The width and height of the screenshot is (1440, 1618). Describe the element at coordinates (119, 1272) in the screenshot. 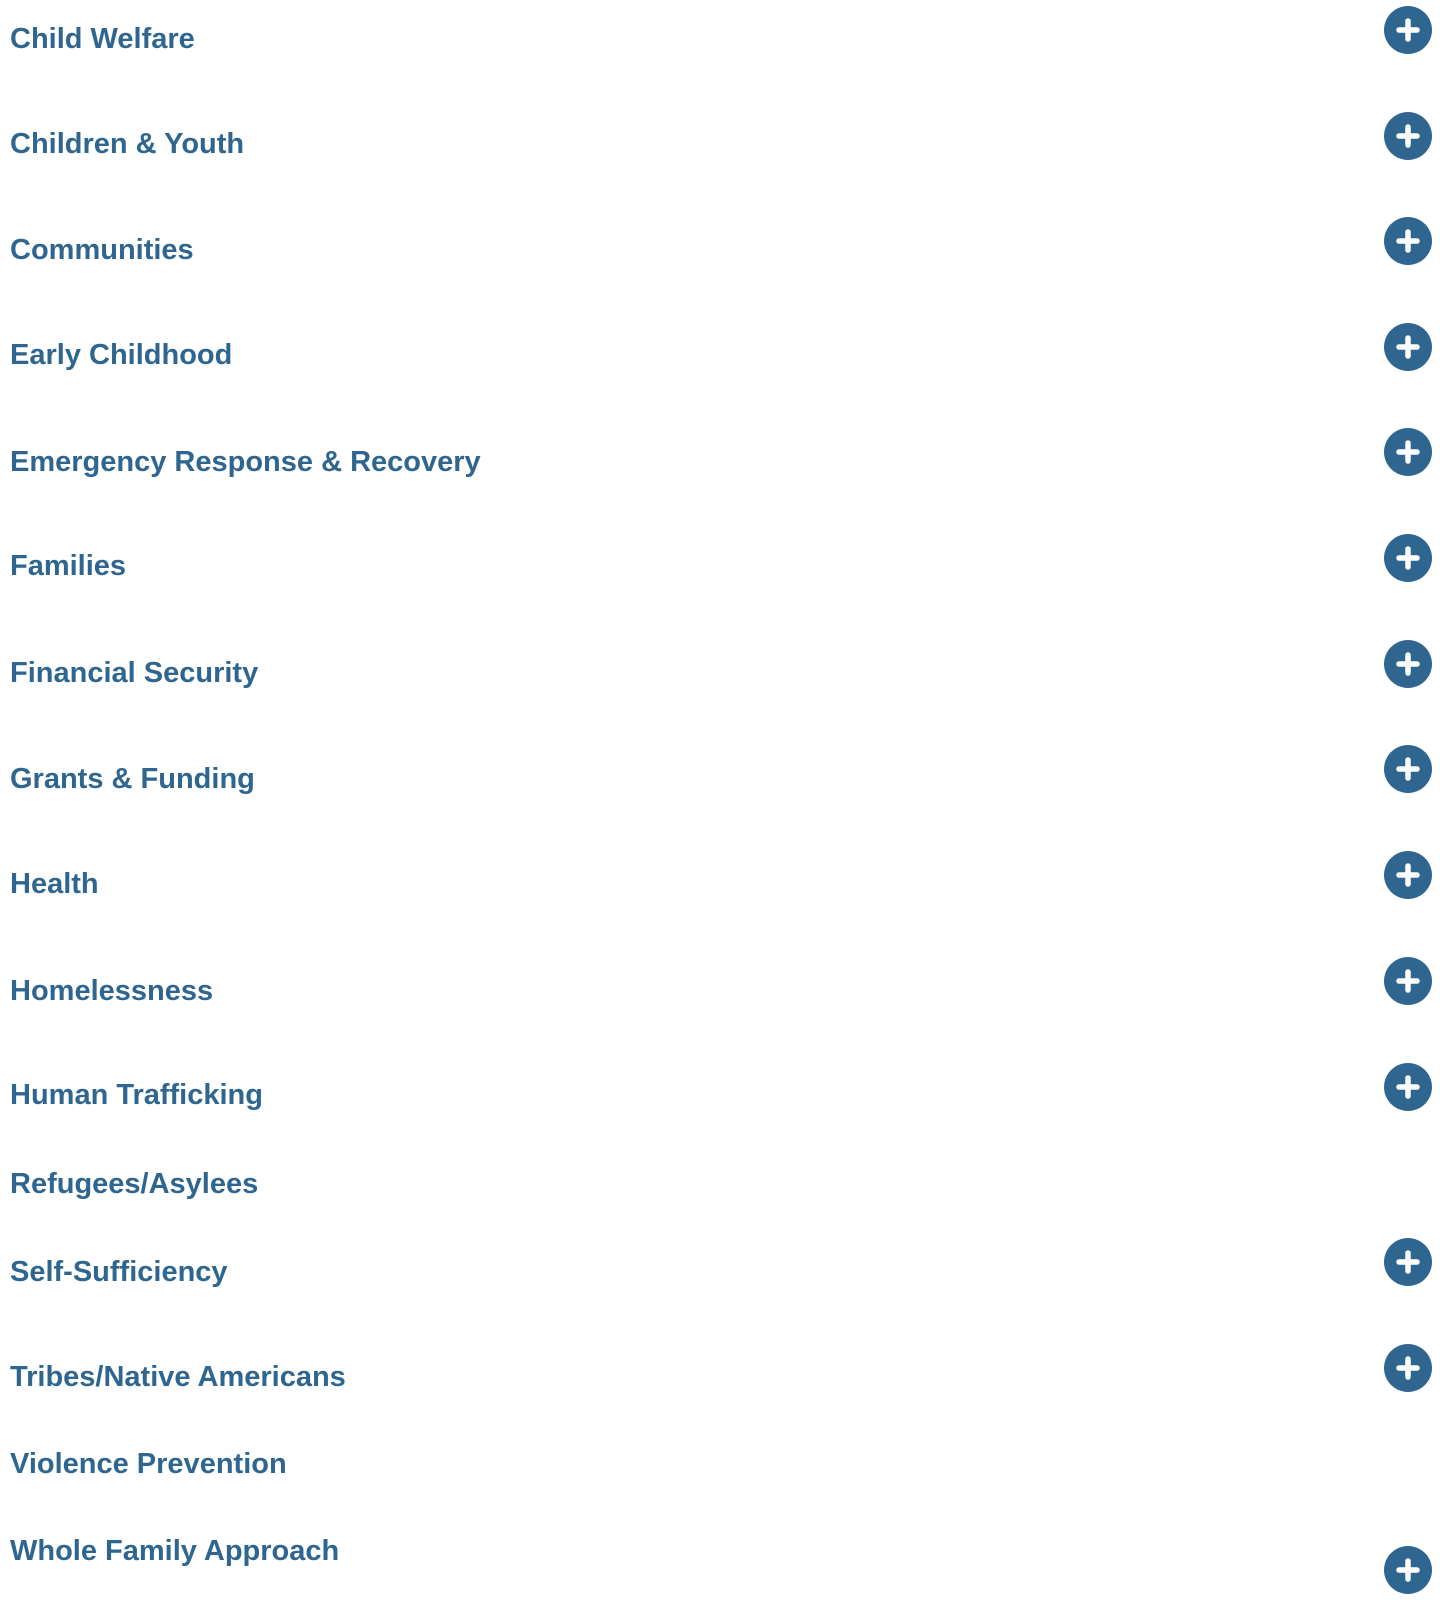

I see `topic-link-self-sufficiency: Self-Sufficiency` at that location.